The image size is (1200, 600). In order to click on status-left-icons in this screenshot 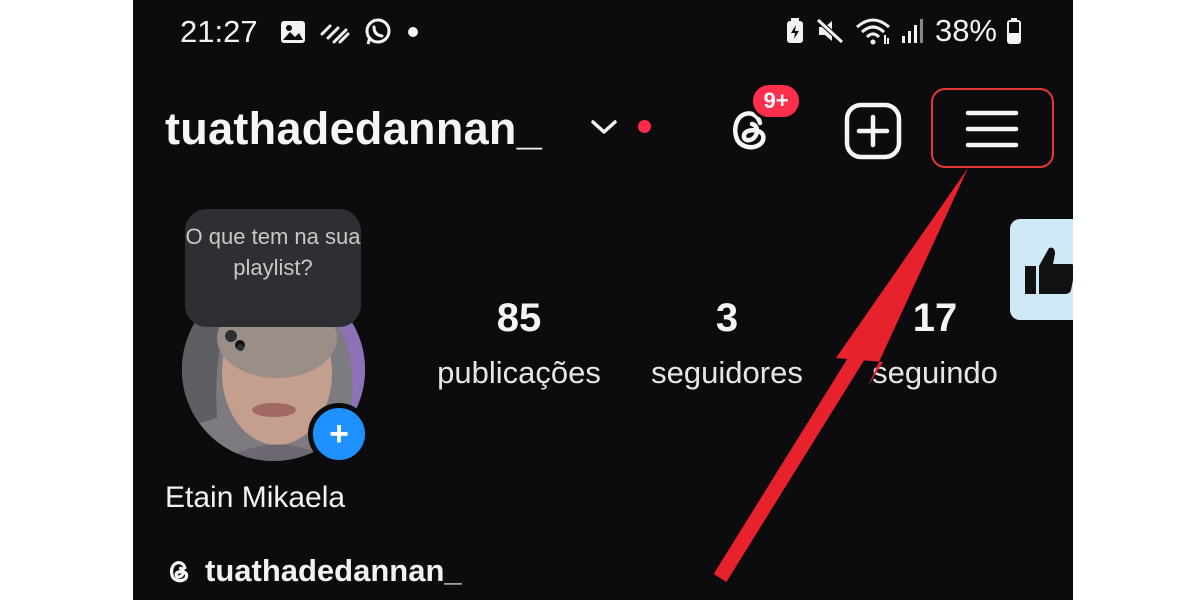, I will do `click(350, 32)`.